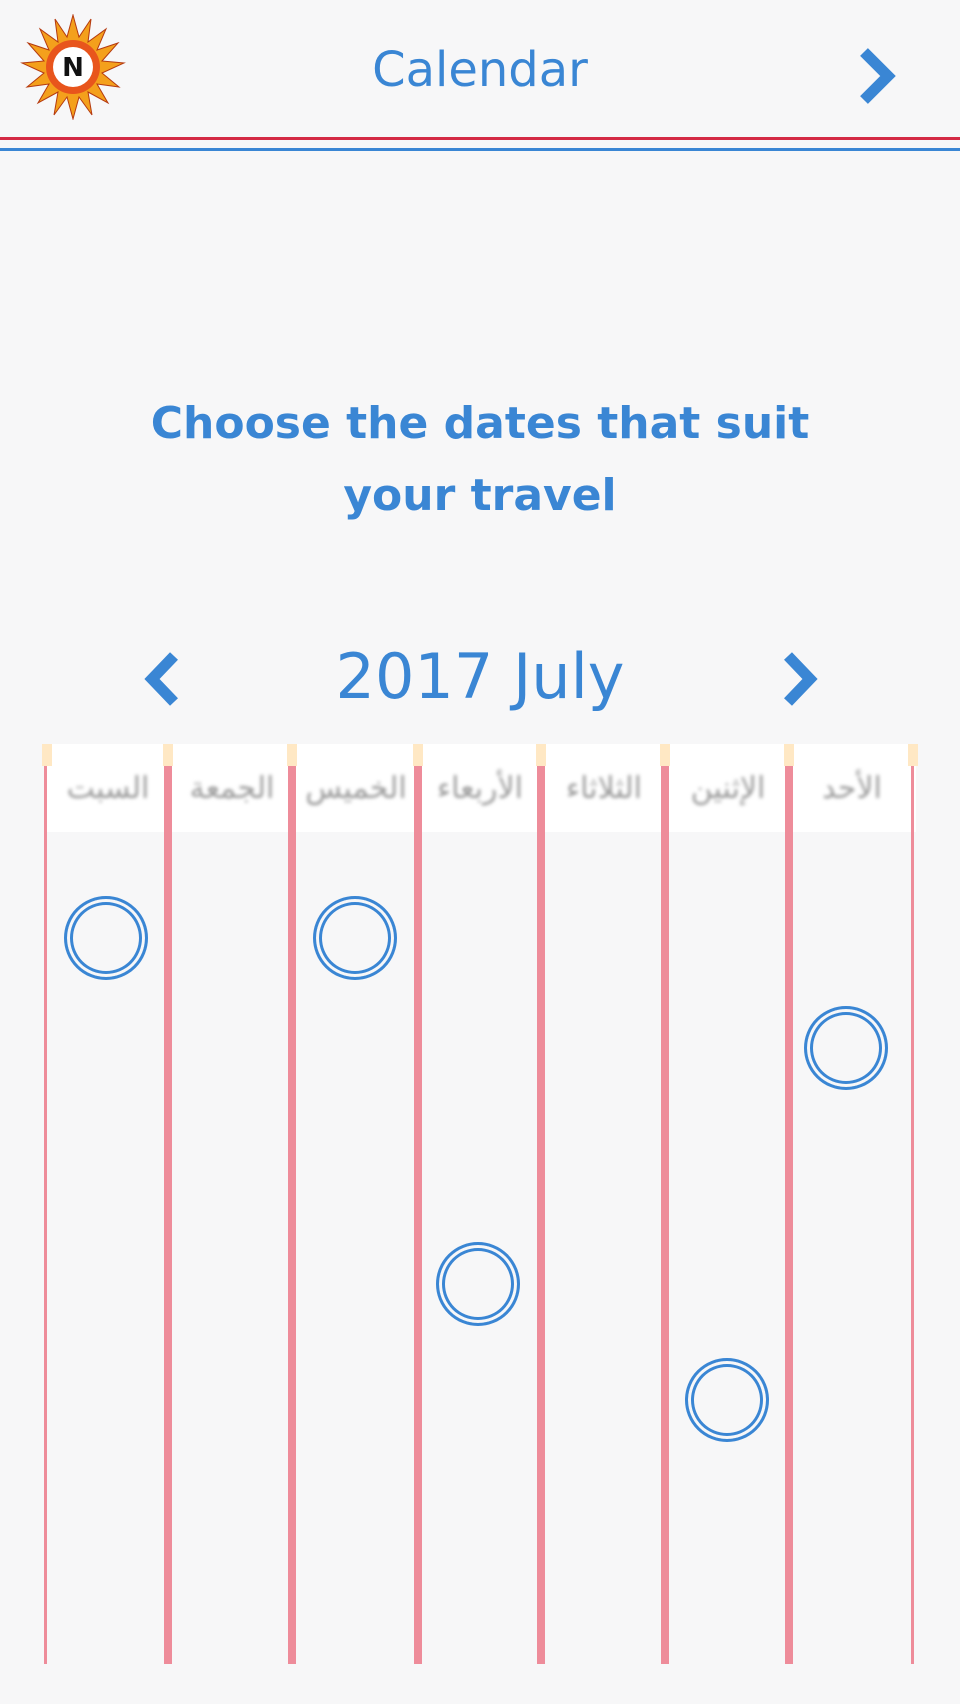 The image size is (960, 1704). I want to click on instruction-headline: Choose the dates that suit your travel, so click(480, 459).